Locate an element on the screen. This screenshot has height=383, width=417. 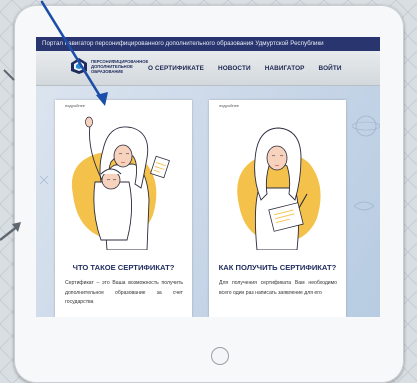
card-title: ЧТО ТАКОЕ СЕРТИФИКАТ? is located at coordinates (123, 267).